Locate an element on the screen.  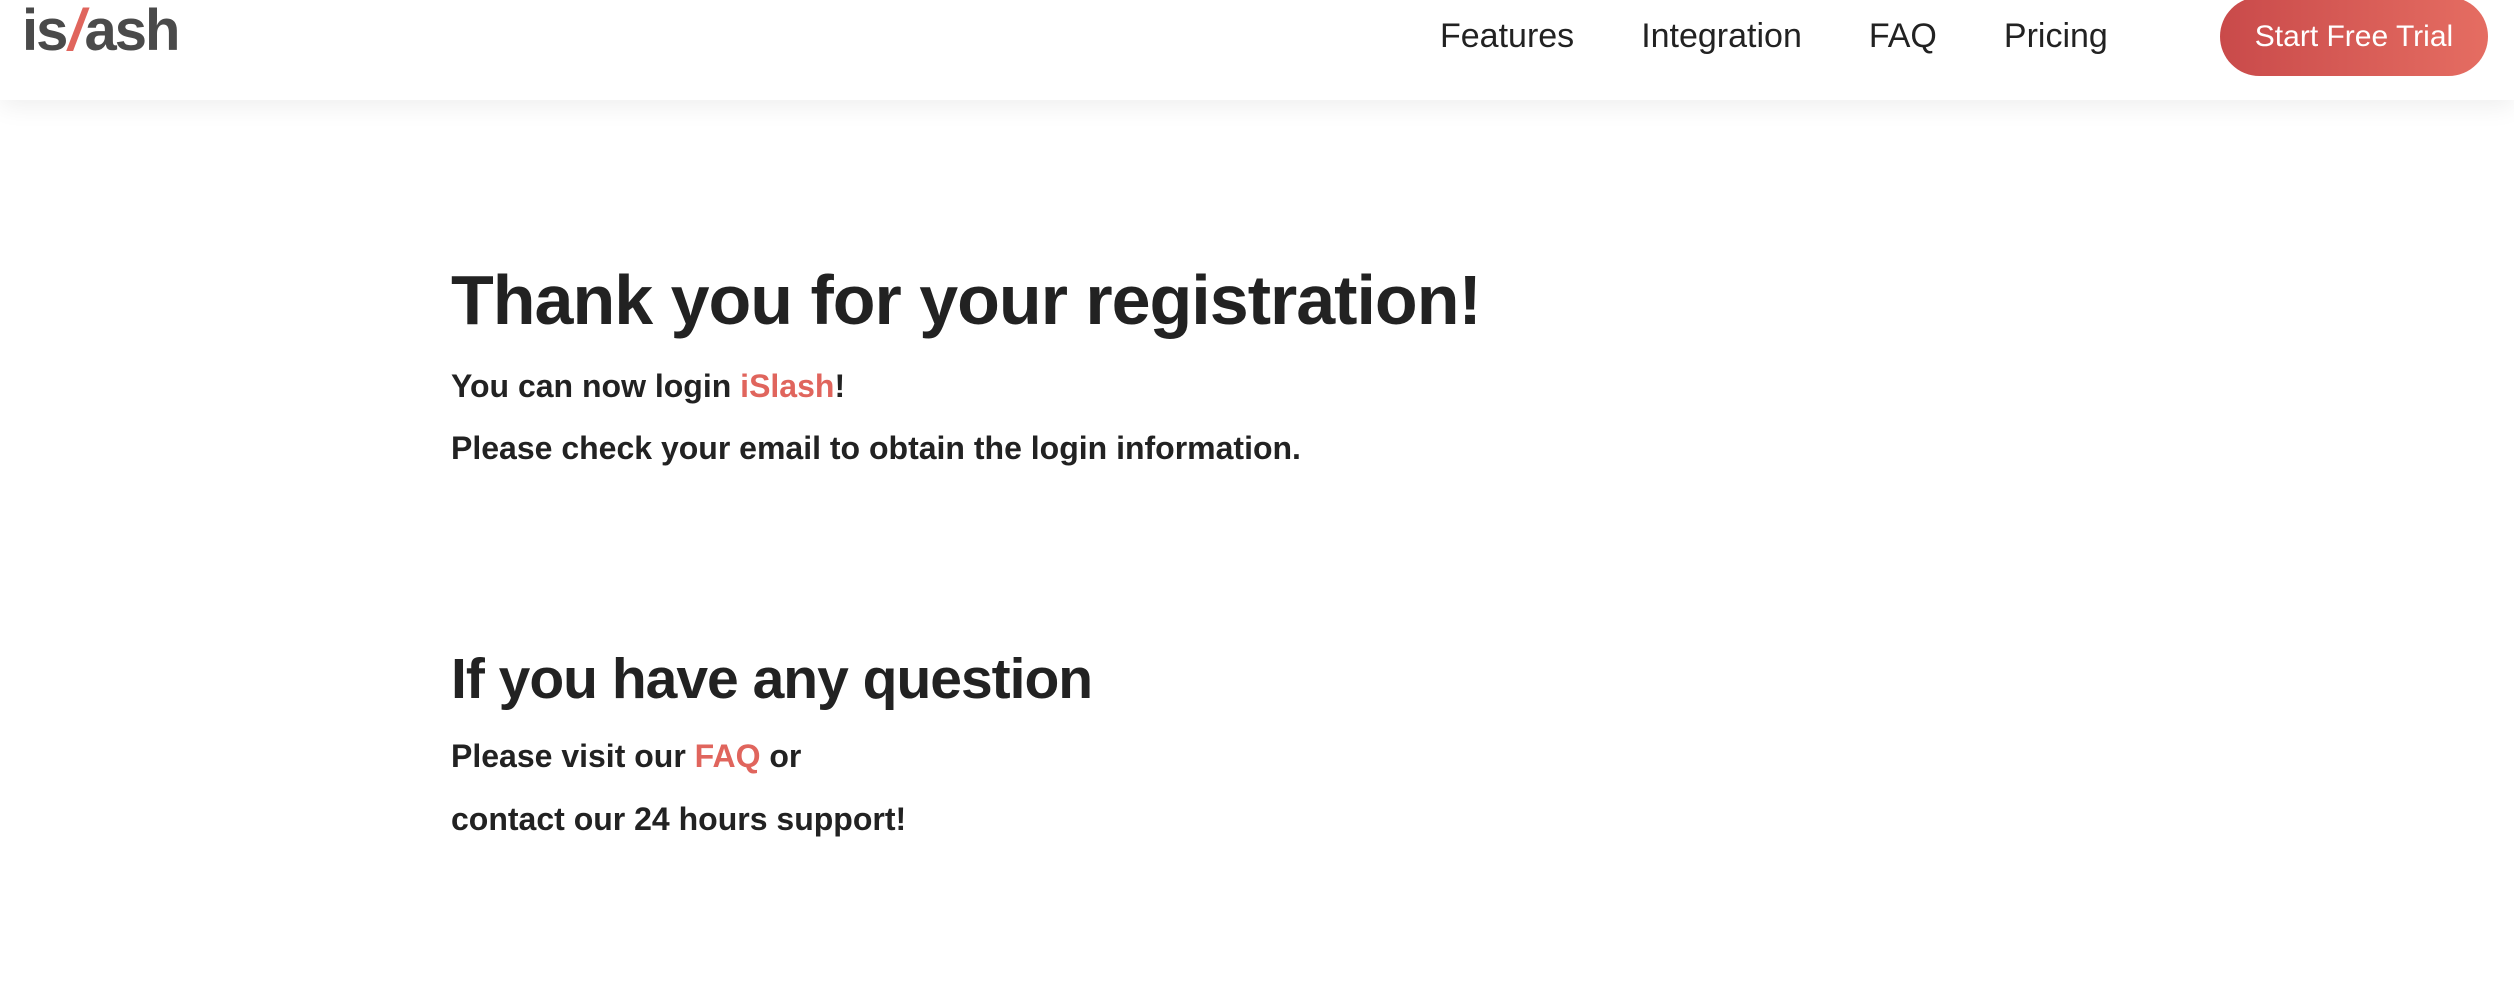
start-free-trial-button: Start Free Trial is located at coordinates (2354, 38).